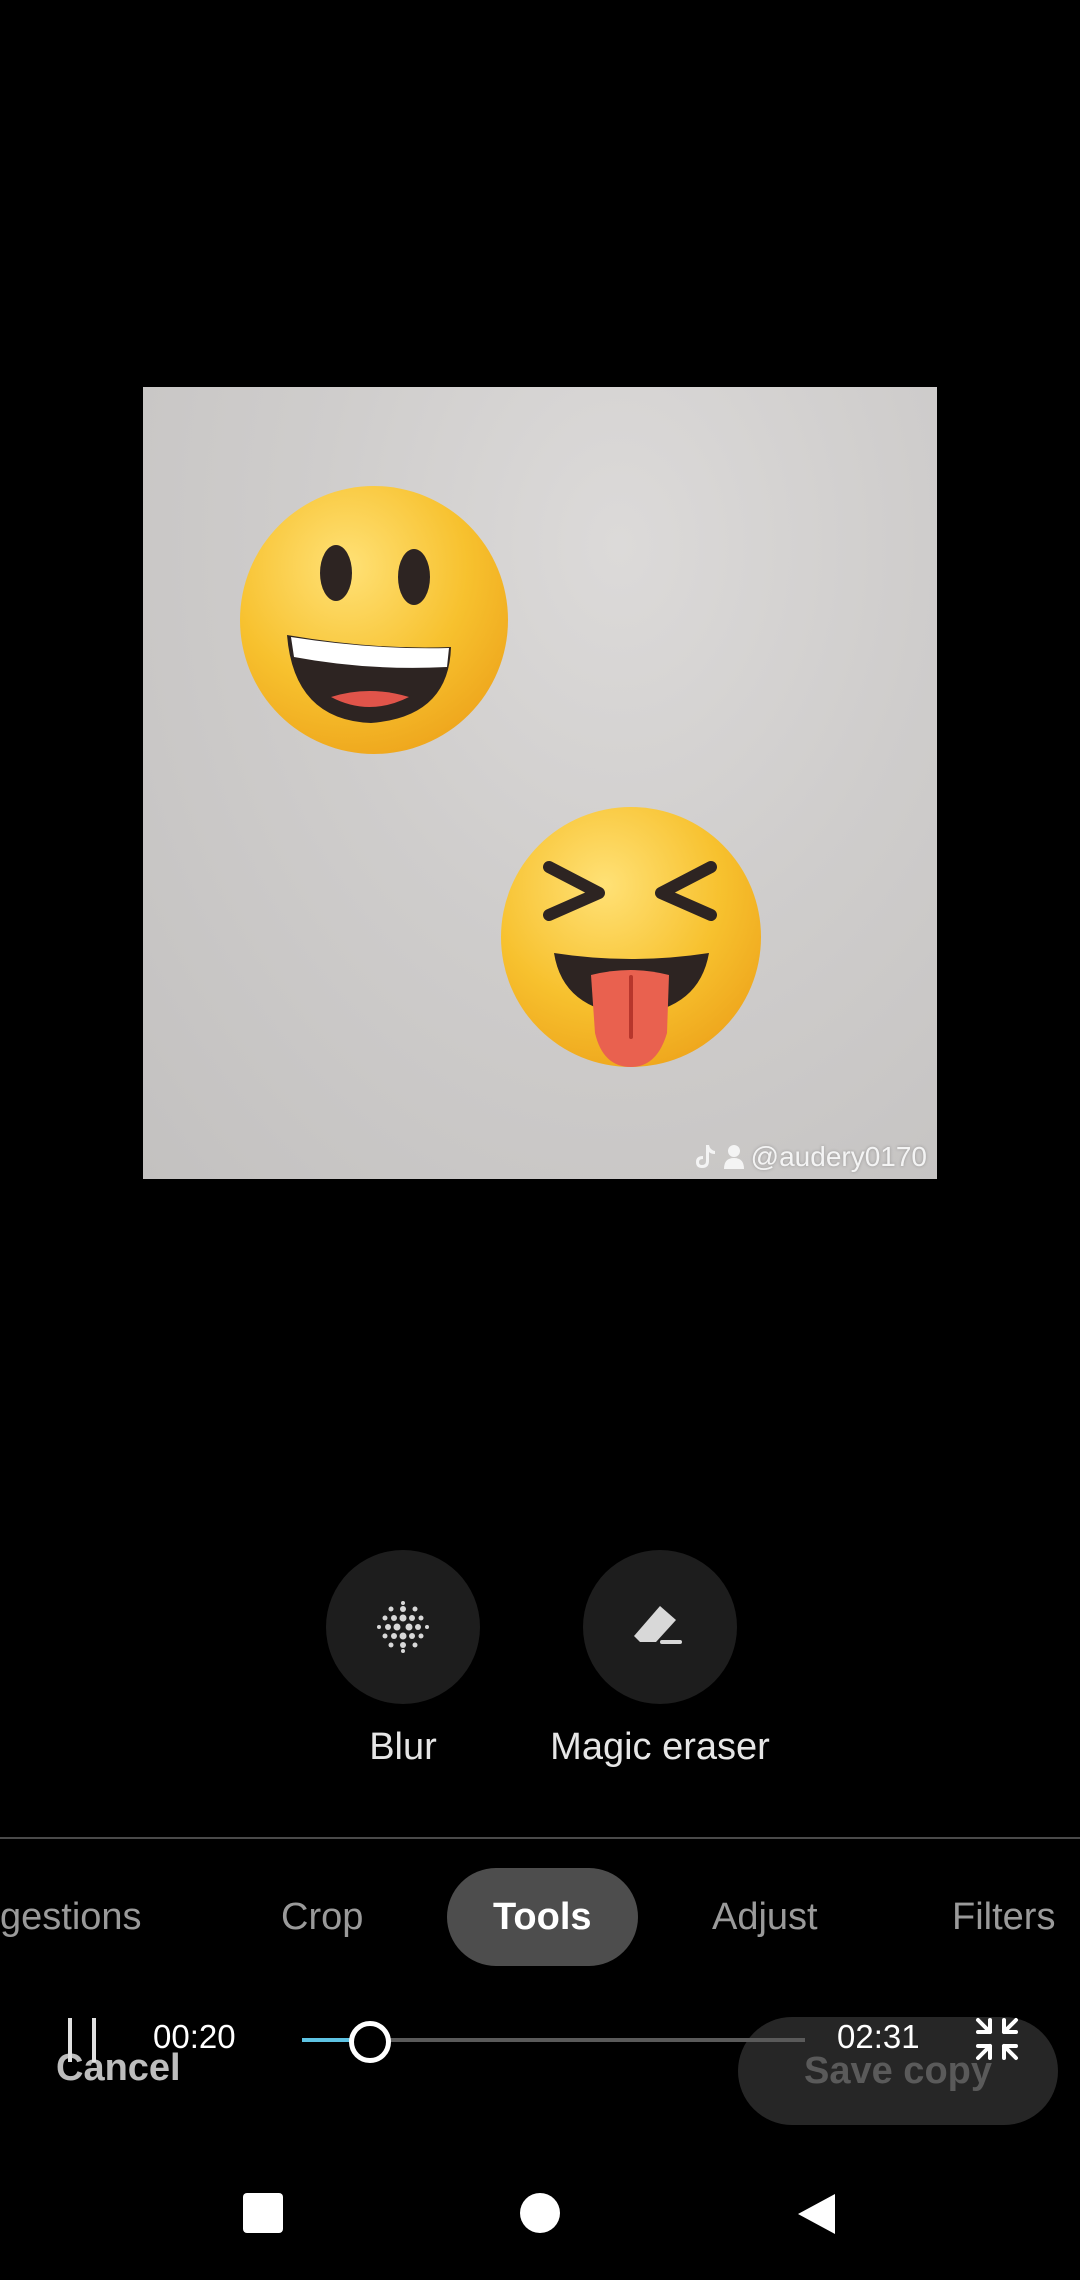  Describe the element at coordinates (1003, 1917) in the screenshot. I see `tab-filters: Filters` at that location.